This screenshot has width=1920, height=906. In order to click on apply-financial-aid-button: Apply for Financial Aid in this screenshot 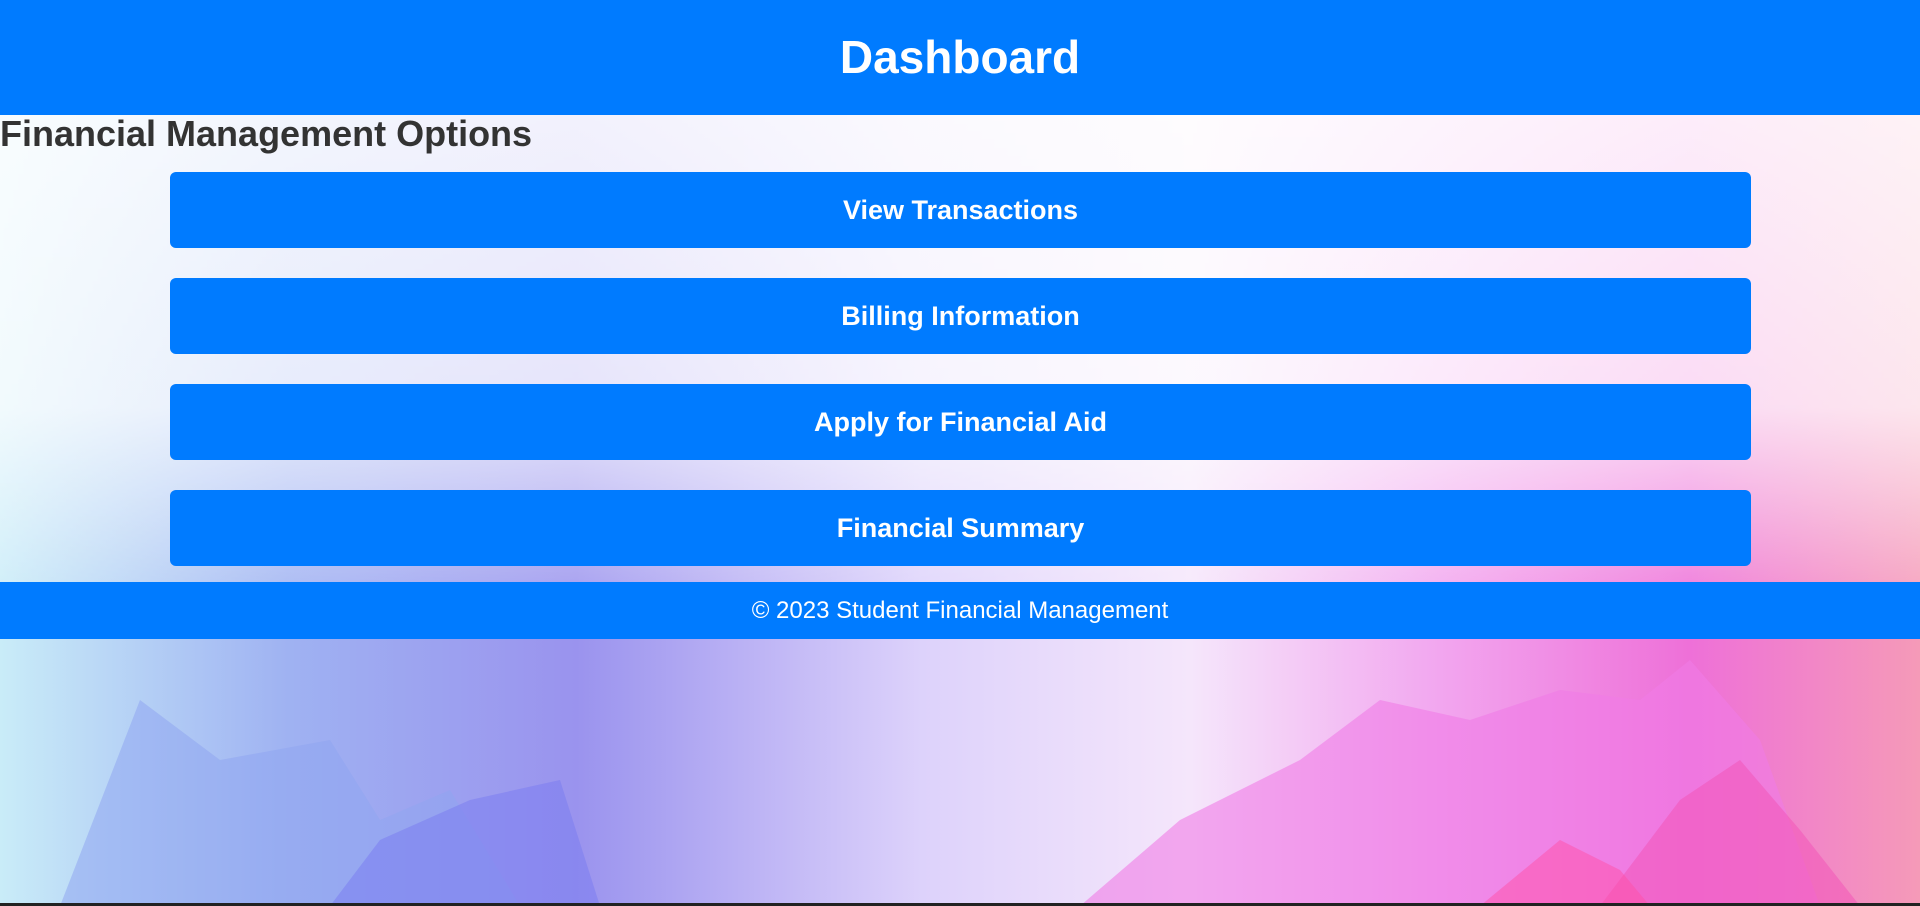, I will do `click(960, 422)`.